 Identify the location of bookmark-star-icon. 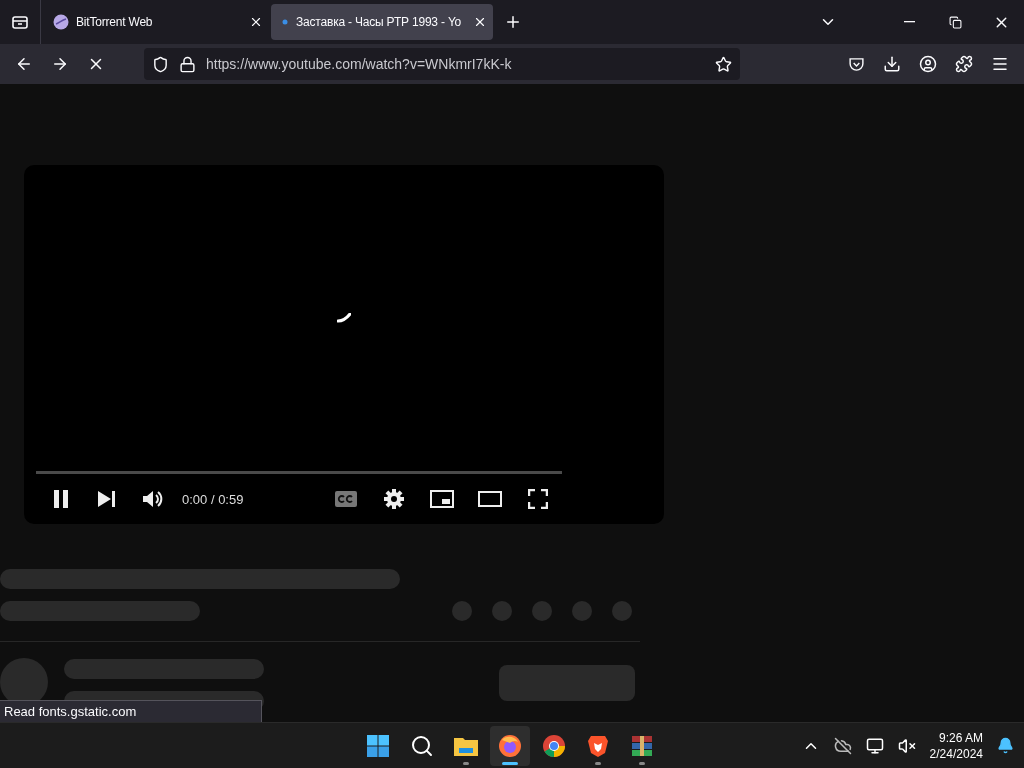
(723, 64).